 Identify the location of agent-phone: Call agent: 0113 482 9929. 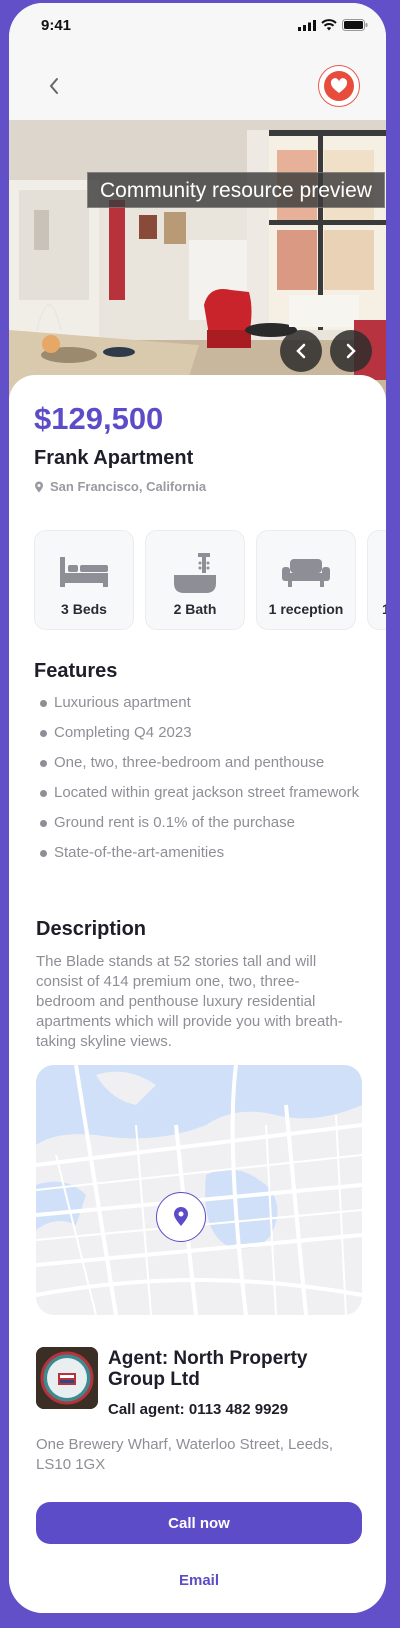
(198, 1409).